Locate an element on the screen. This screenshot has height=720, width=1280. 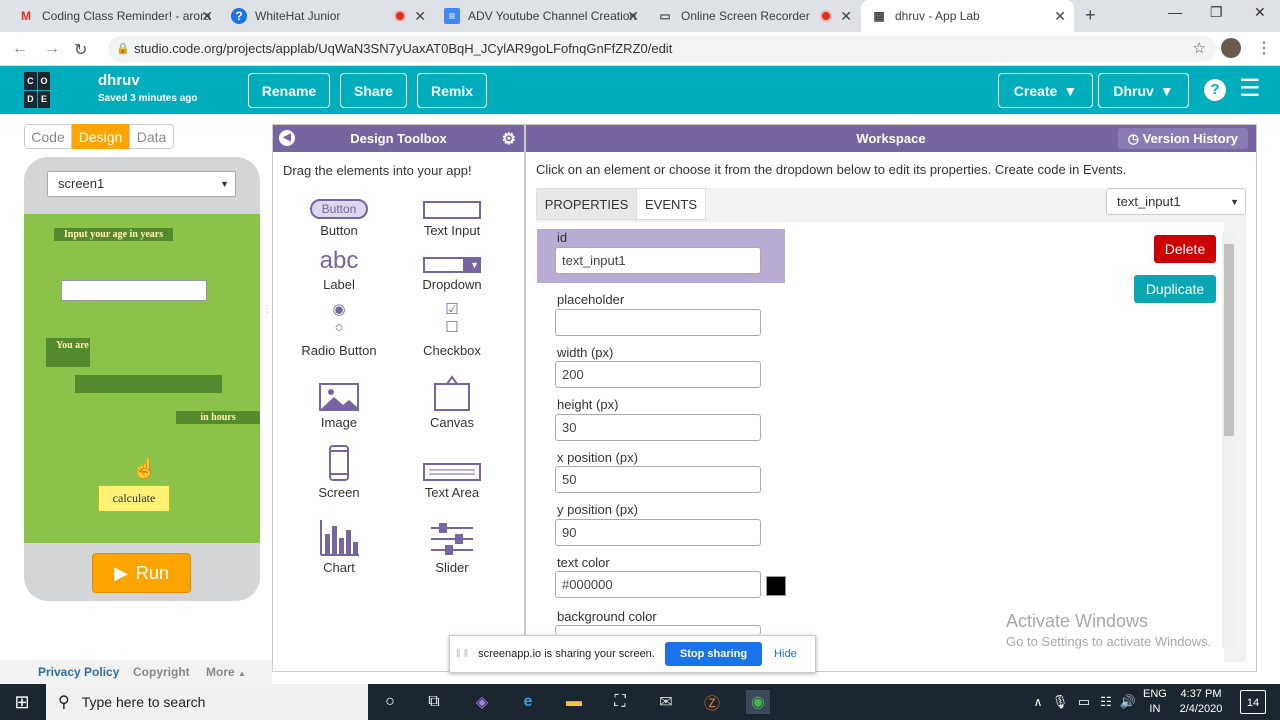
app-z-icon: Ⓩ is located at coordinates (712, 702).